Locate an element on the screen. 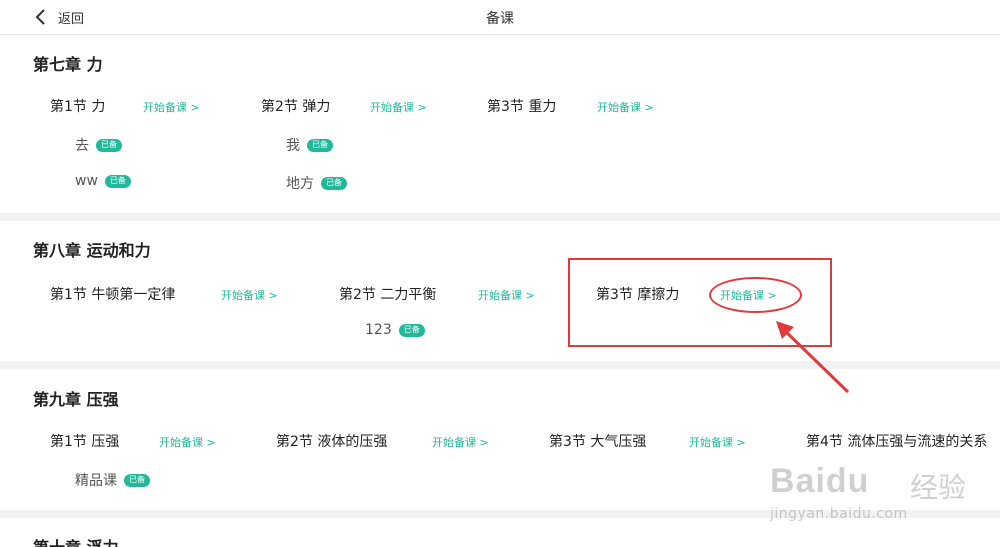 This screenshot has height=547, width=1000. chapter-title: 第八章 运动和力 is located at coordinates (92, 250).